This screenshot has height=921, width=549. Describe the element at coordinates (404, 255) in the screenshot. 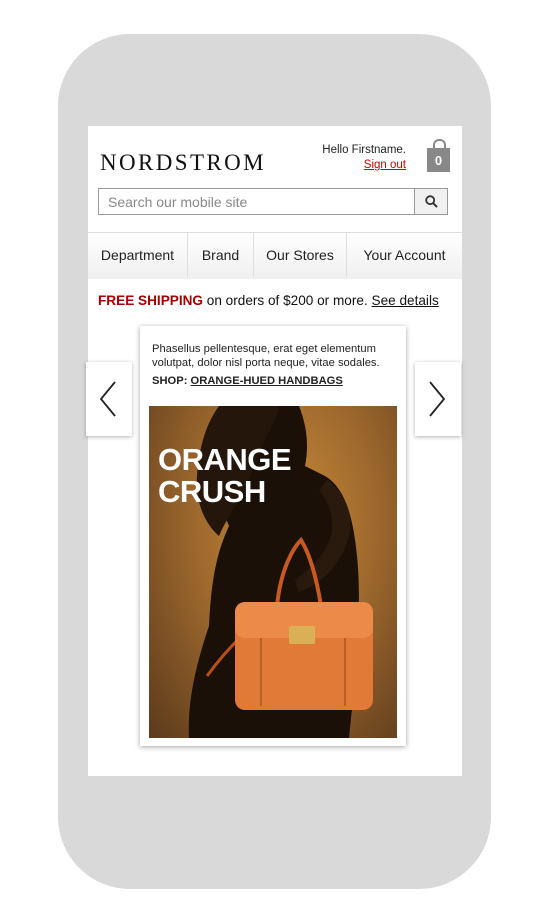

I see `nav-your-account: Your Account` at that location.